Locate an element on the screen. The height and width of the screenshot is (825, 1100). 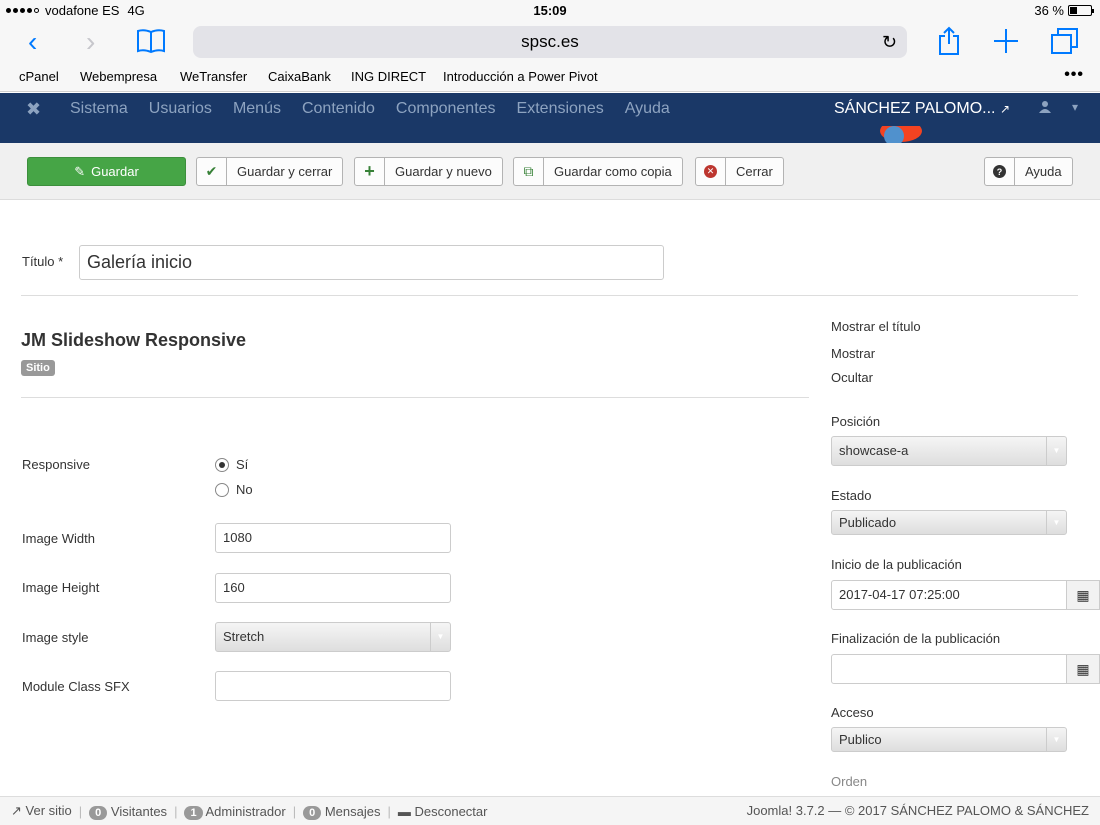
publish-end-input is located at coordinates (949, 669).